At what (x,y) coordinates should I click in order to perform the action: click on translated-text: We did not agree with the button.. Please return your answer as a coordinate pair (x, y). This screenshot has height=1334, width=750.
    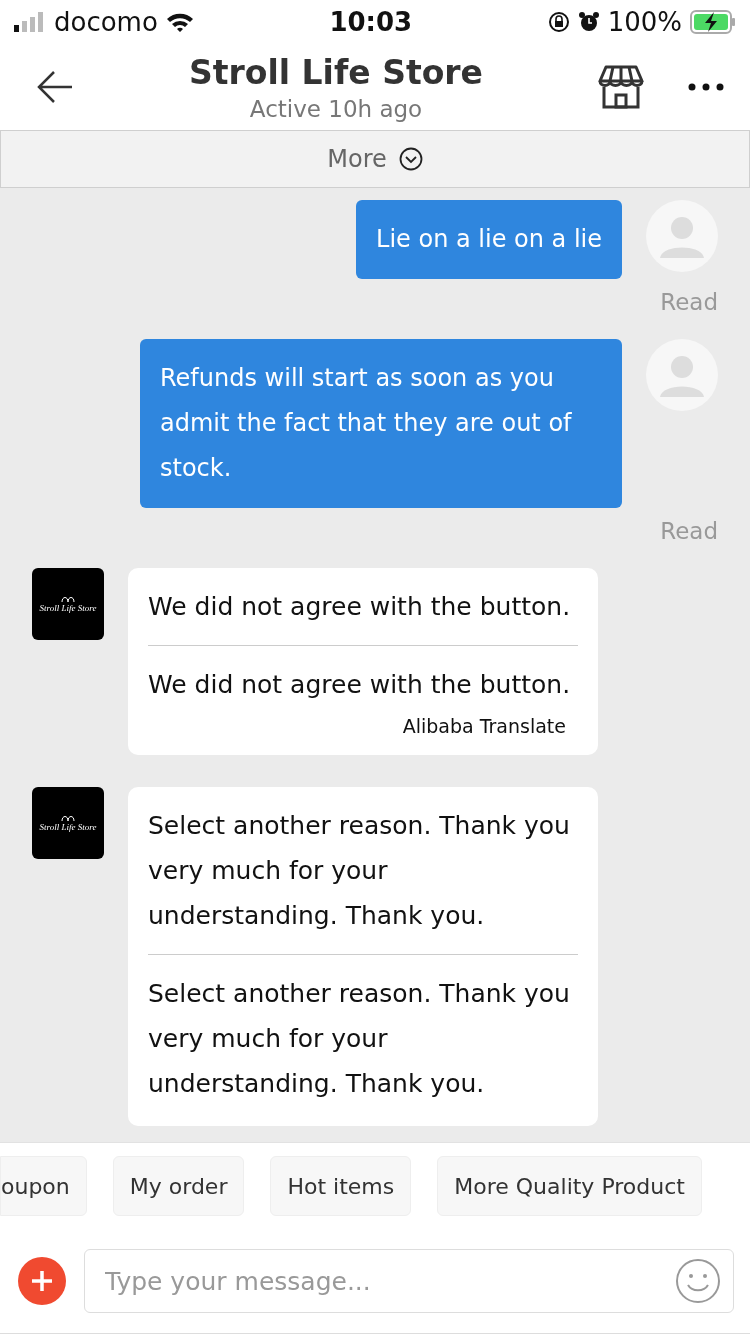
    Looking at the image, I should click on (360, 685).